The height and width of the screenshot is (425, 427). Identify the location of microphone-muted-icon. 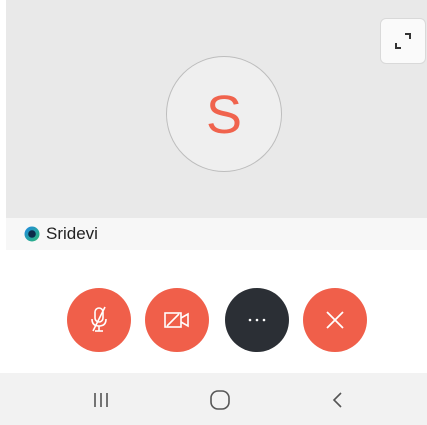
(99, 319).